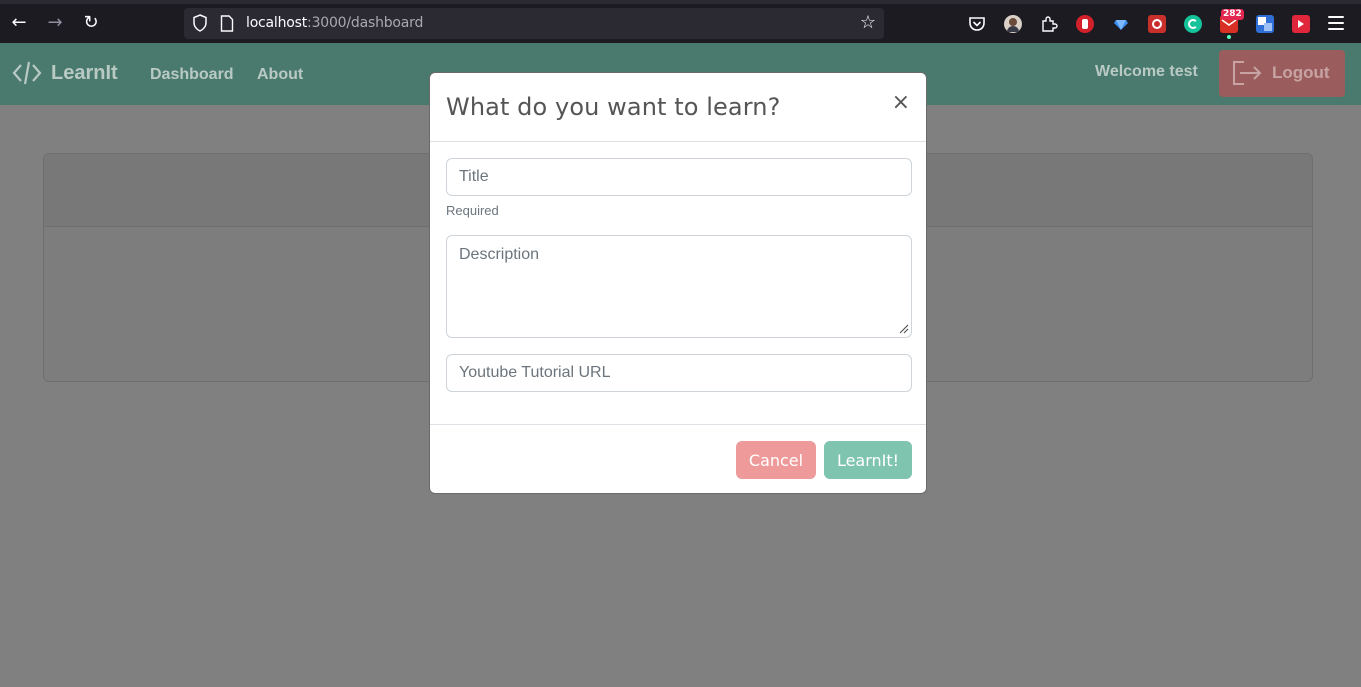  I want to click on back-icon: ←, so click(19, 23).